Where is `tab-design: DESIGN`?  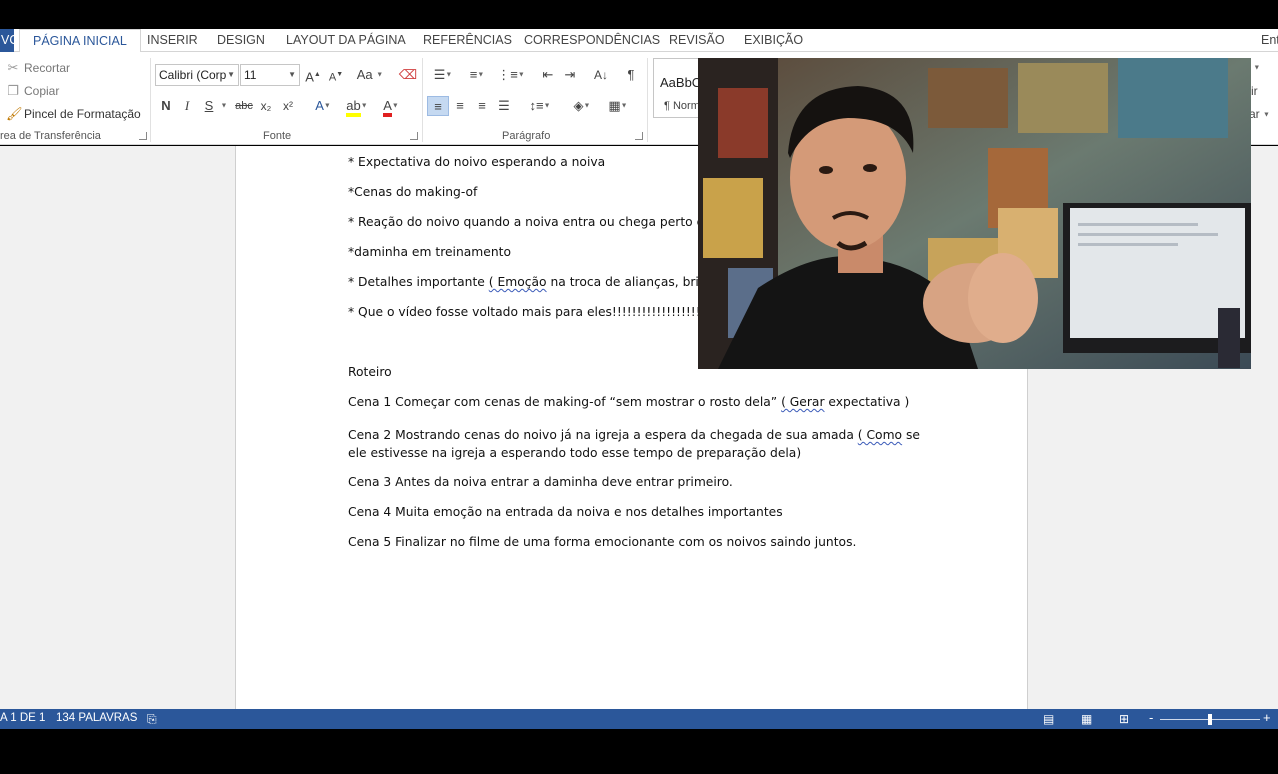 tab-design: DESIGN is located at coordinates (241, 40).